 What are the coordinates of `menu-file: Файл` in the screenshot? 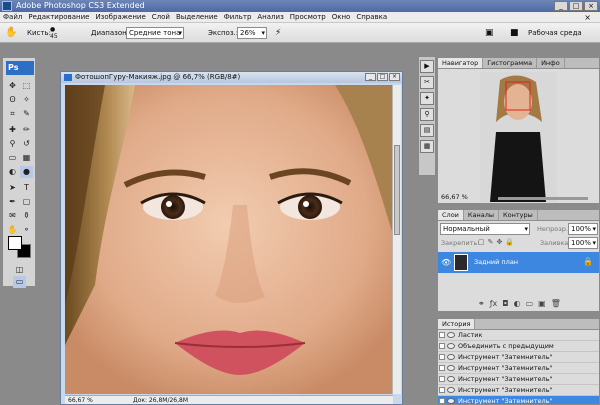 It's located at (12, 17).